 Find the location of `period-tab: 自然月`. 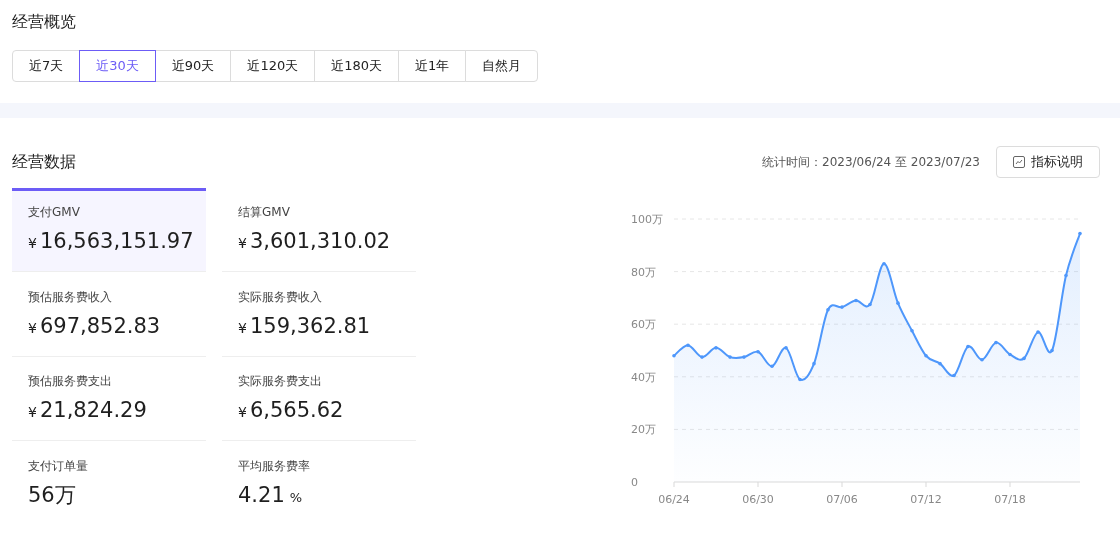

period-tab: 自然月 is located at coordinates (502, 66).